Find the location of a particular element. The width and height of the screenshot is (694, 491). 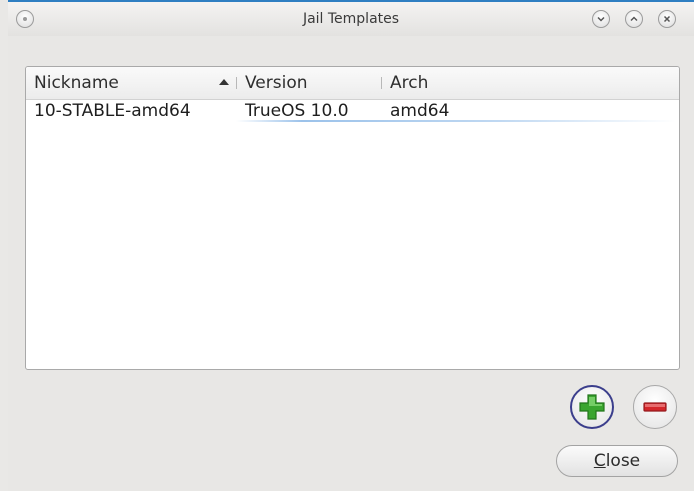

chevron-down-icon is located at coordinates (601, 19).